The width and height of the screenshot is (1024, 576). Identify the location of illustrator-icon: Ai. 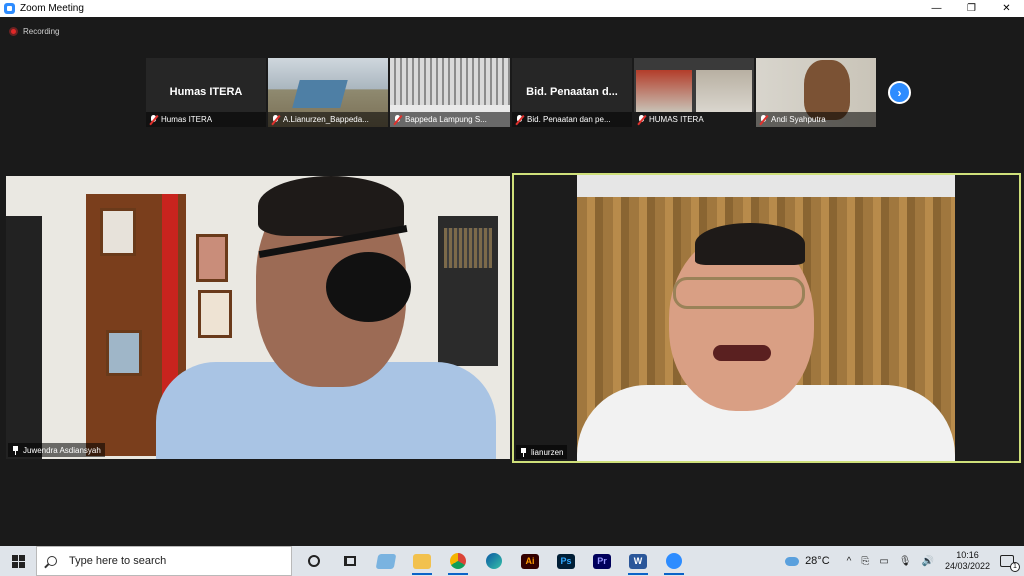
(530, 561).